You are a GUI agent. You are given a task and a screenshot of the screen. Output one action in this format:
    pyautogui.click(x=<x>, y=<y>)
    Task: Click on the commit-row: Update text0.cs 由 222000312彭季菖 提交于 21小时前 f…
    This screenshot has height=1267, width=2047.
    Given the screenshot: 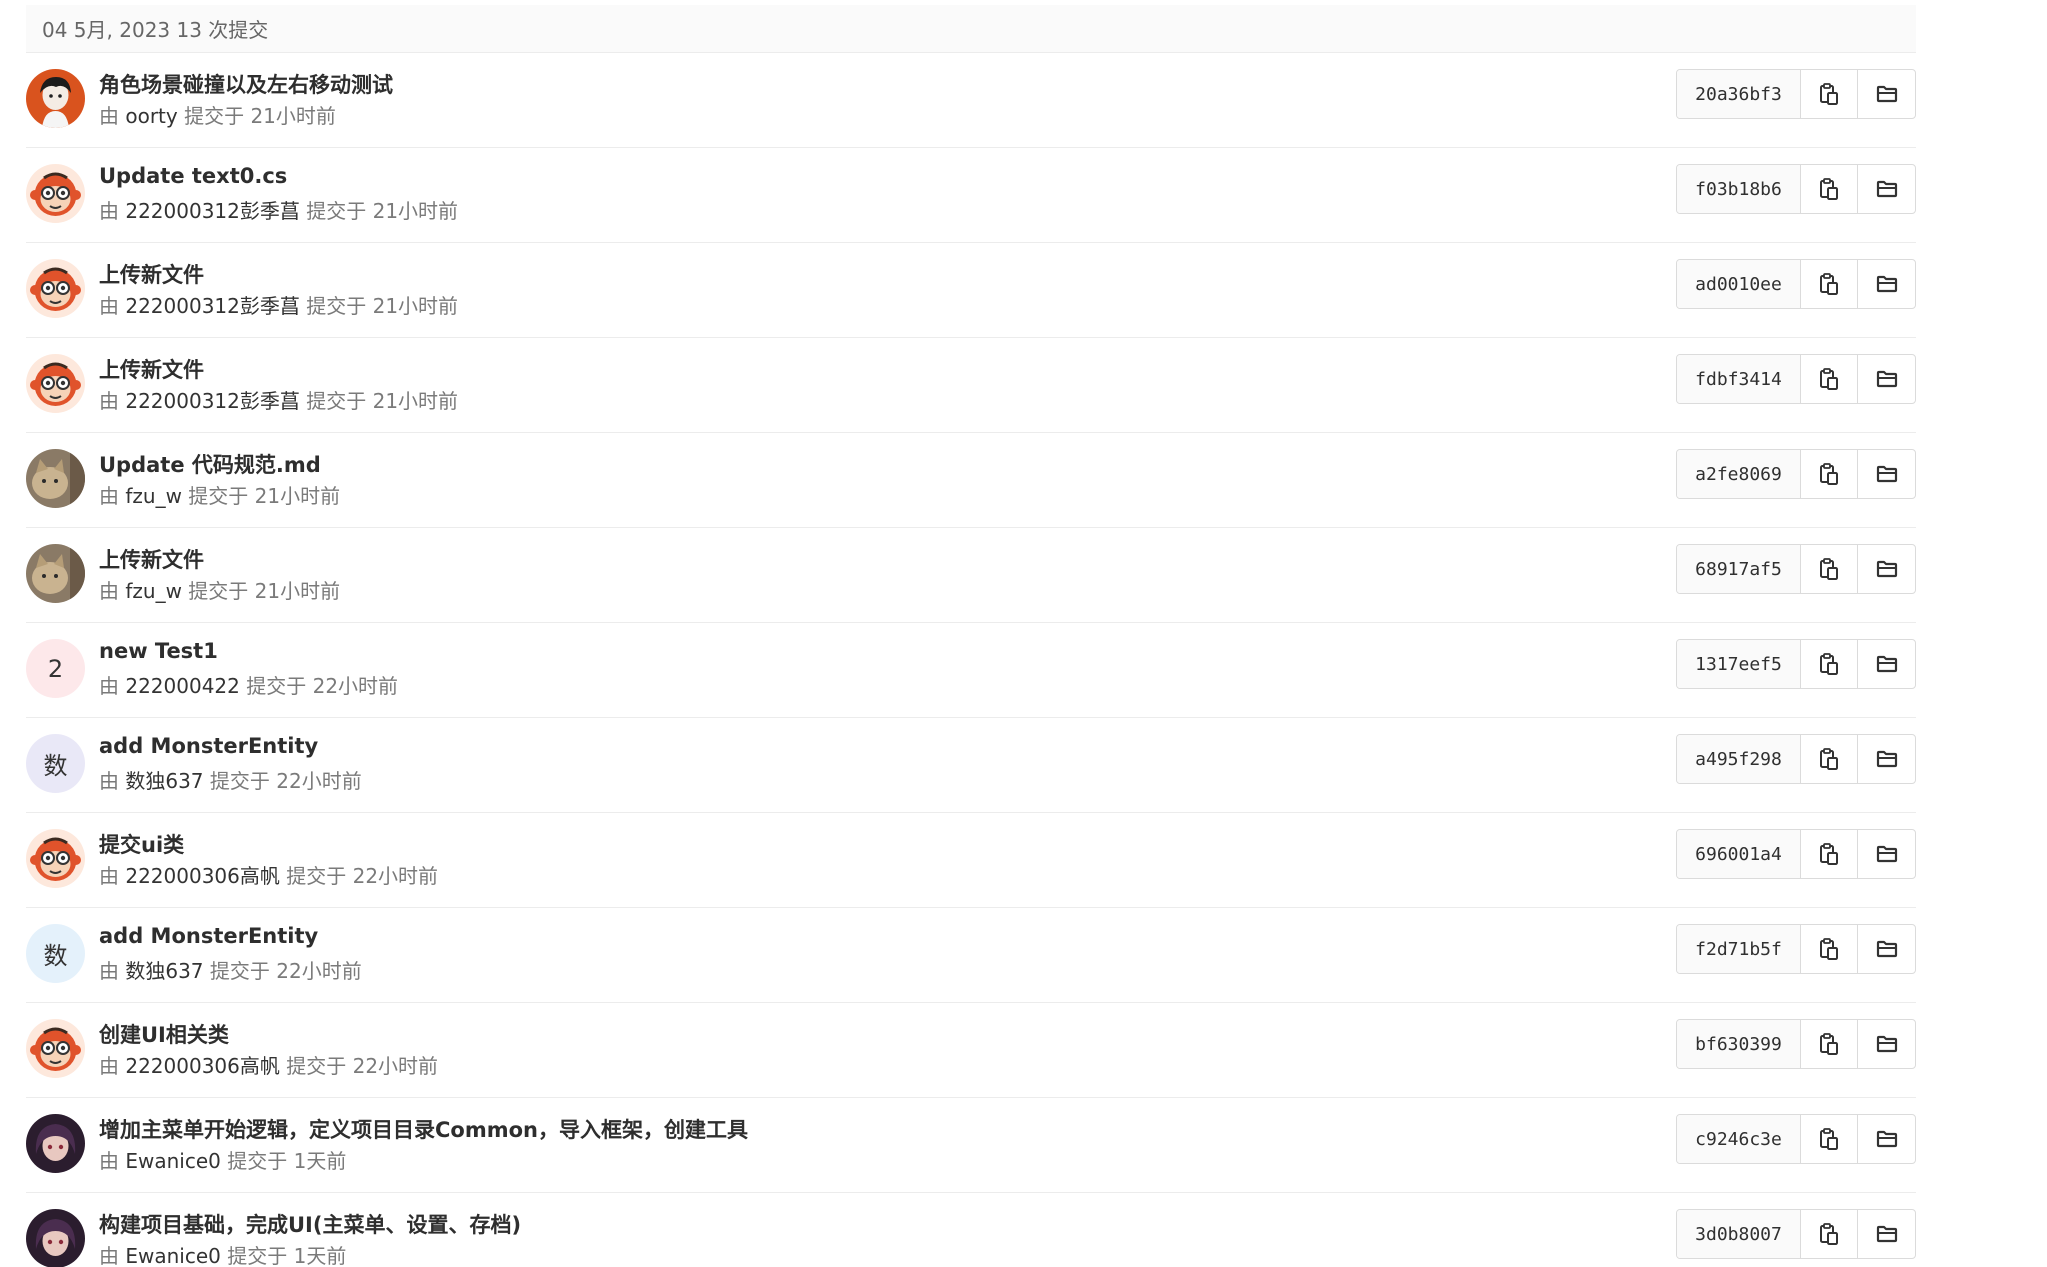 What is the action you would take?
    pyautogui.click(x=971, y=195)
    